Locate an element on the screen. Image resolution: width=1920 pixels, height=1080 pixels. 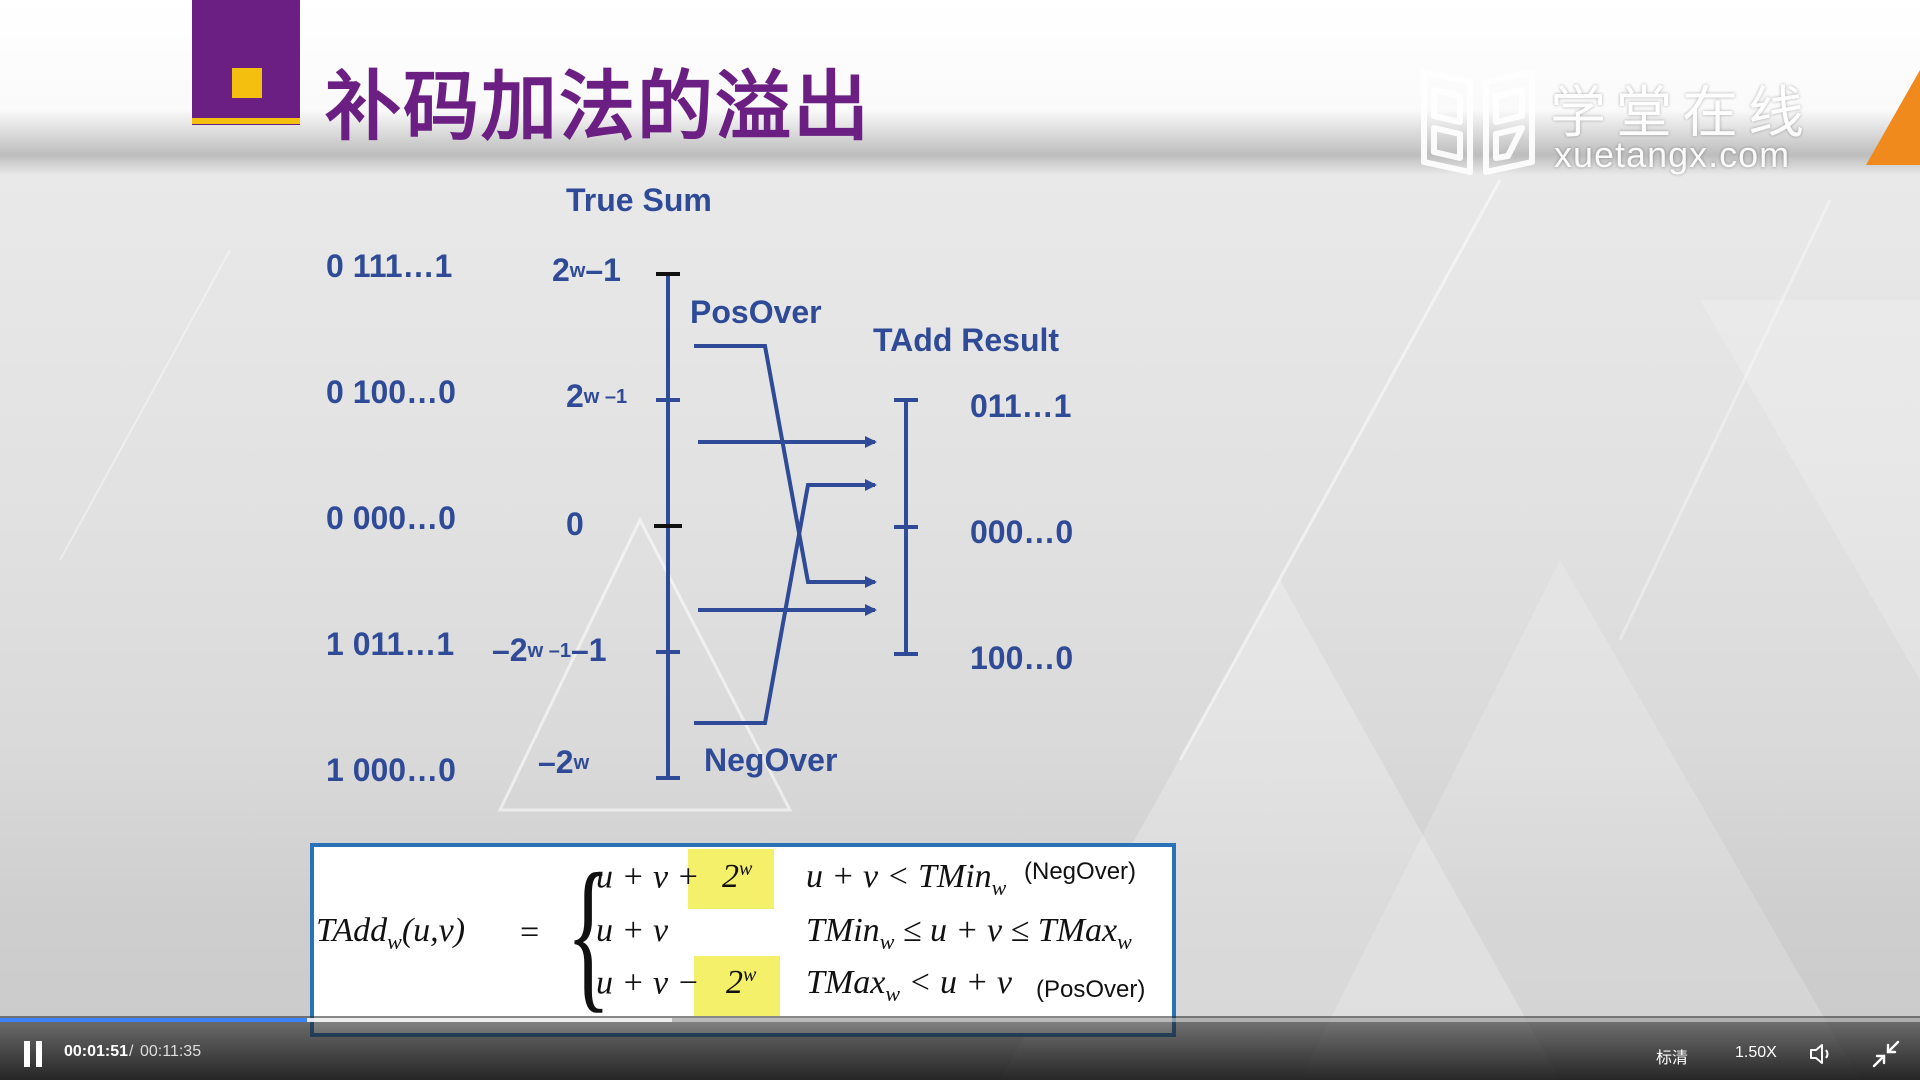
binary-label: 0 111…1 is located at coordinates (389, 266).